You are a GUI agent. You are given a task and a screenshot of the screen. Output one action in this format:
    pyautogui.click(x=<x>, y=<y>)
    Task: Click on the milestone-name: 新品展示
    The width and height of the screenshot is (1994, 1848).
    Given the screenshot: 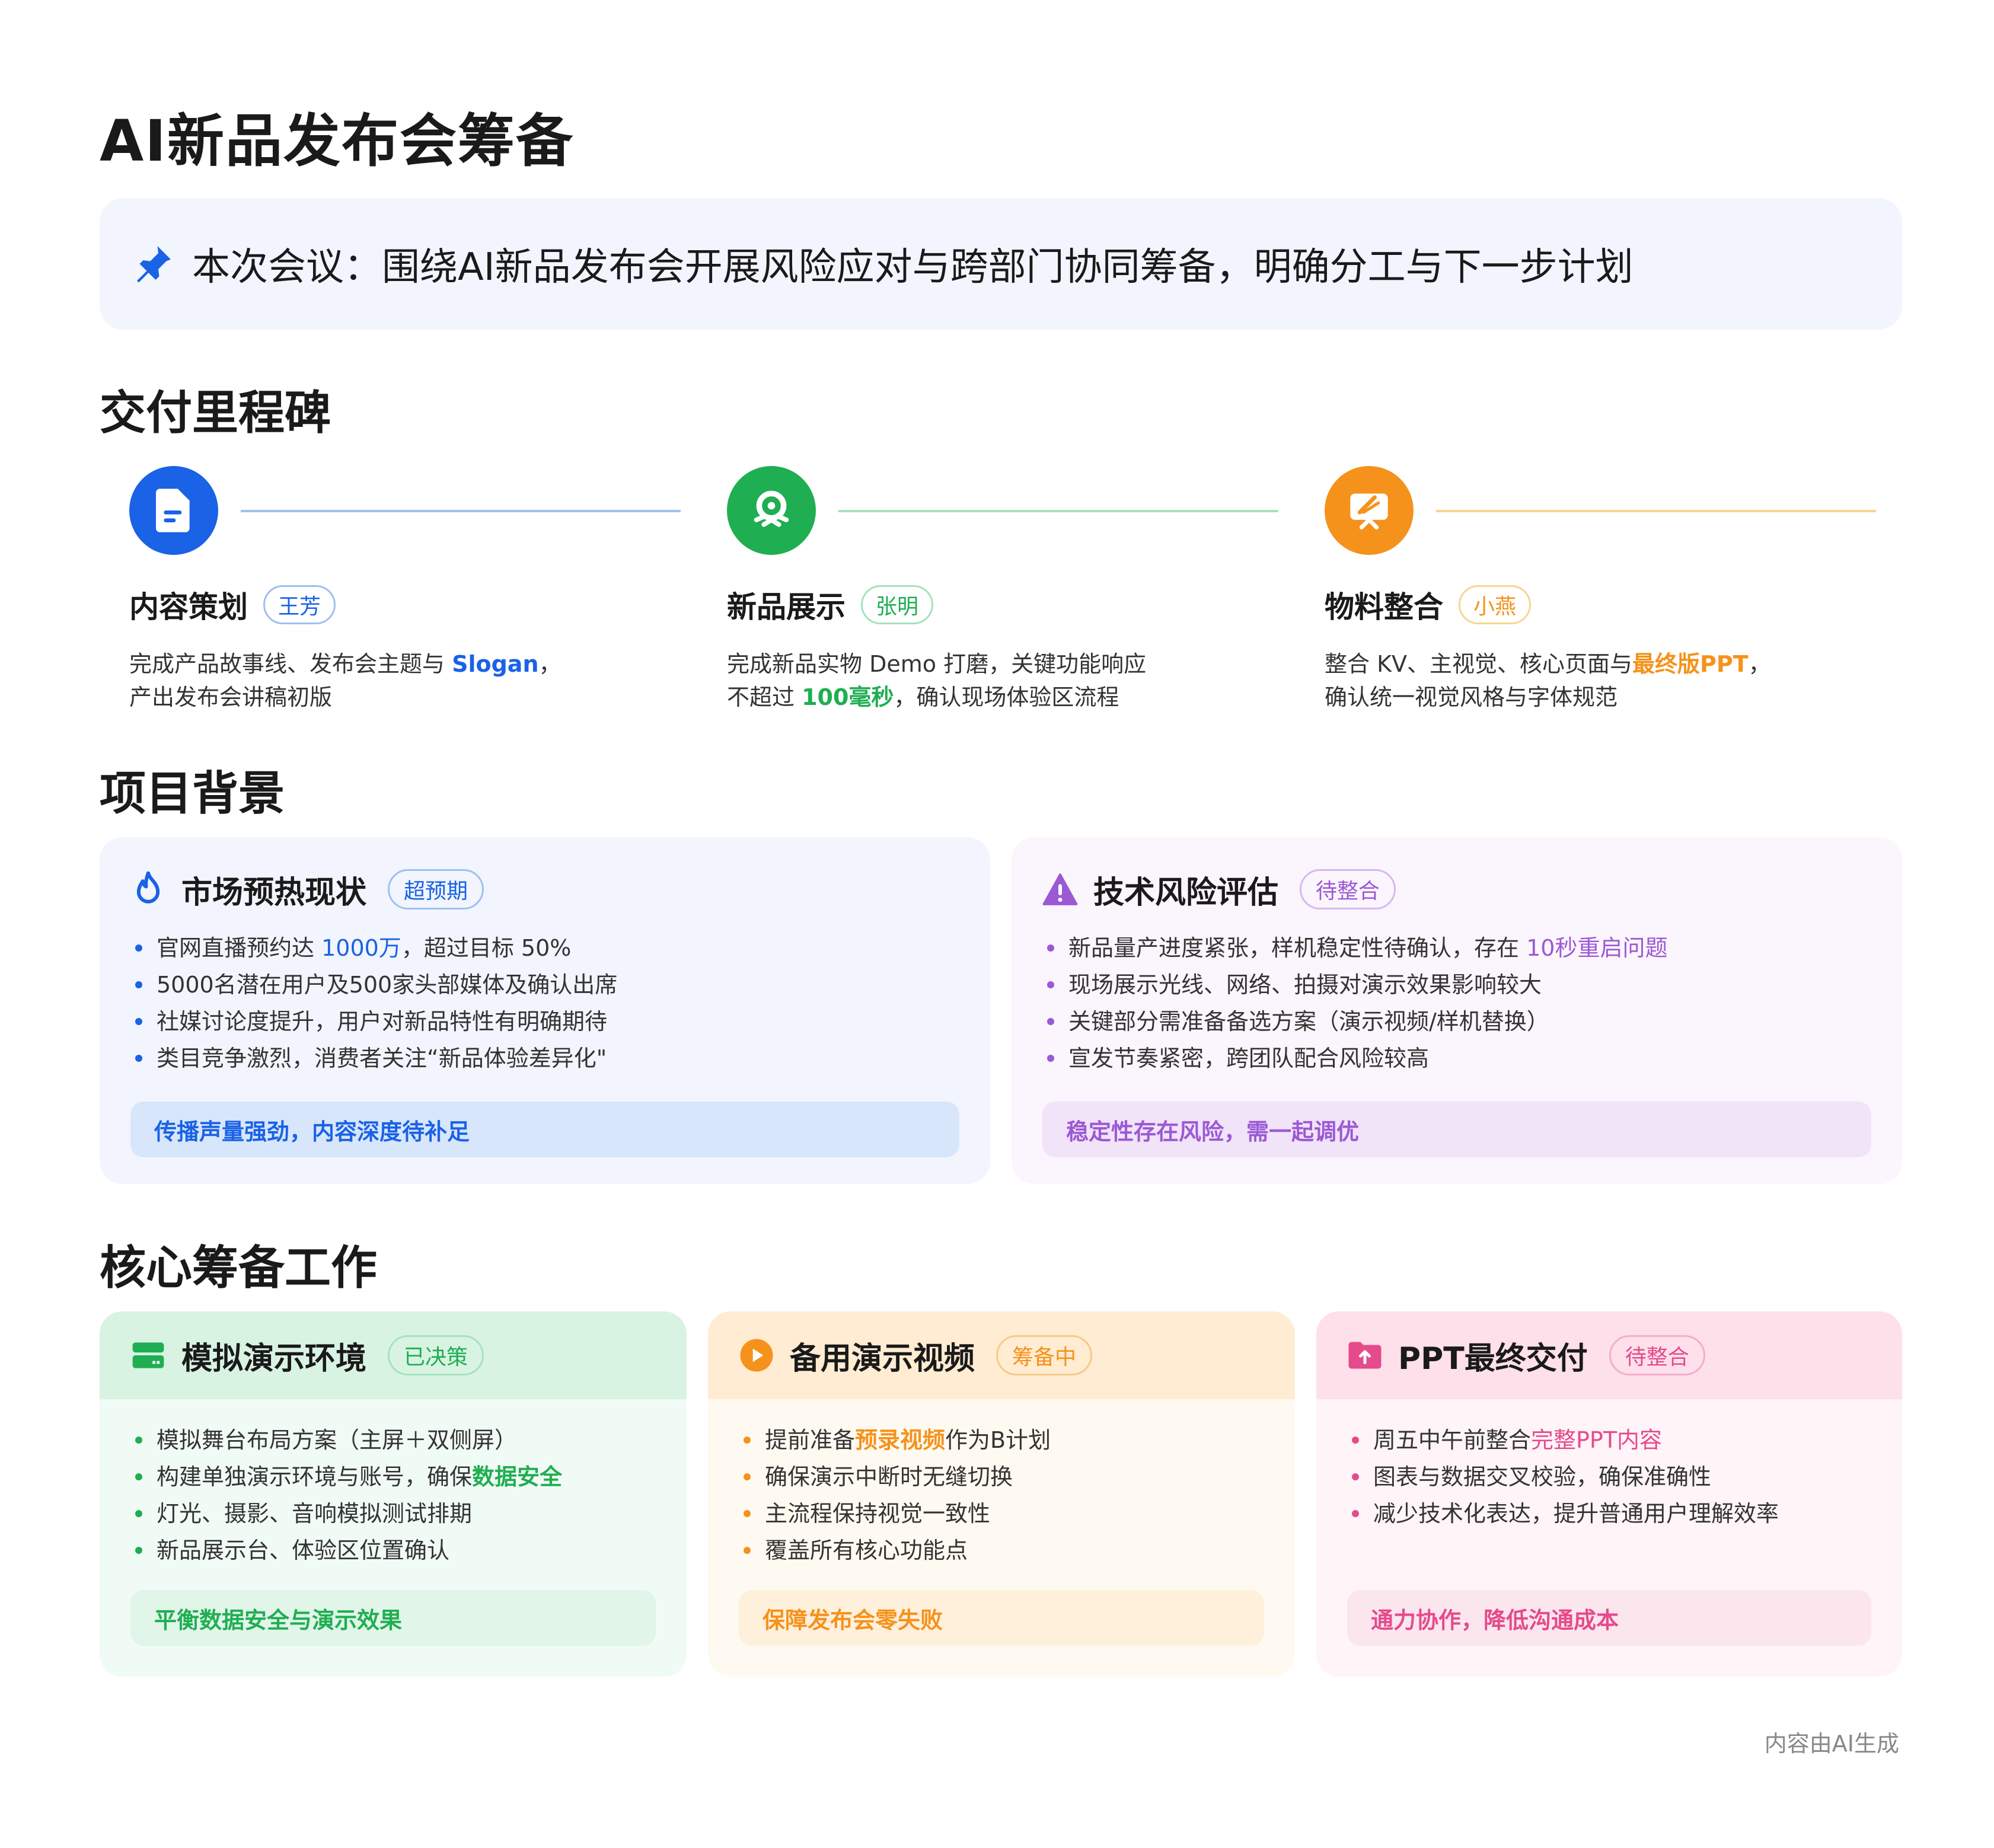 What is the action you would take?
    pyautogui.click(x=787, y=607)
    